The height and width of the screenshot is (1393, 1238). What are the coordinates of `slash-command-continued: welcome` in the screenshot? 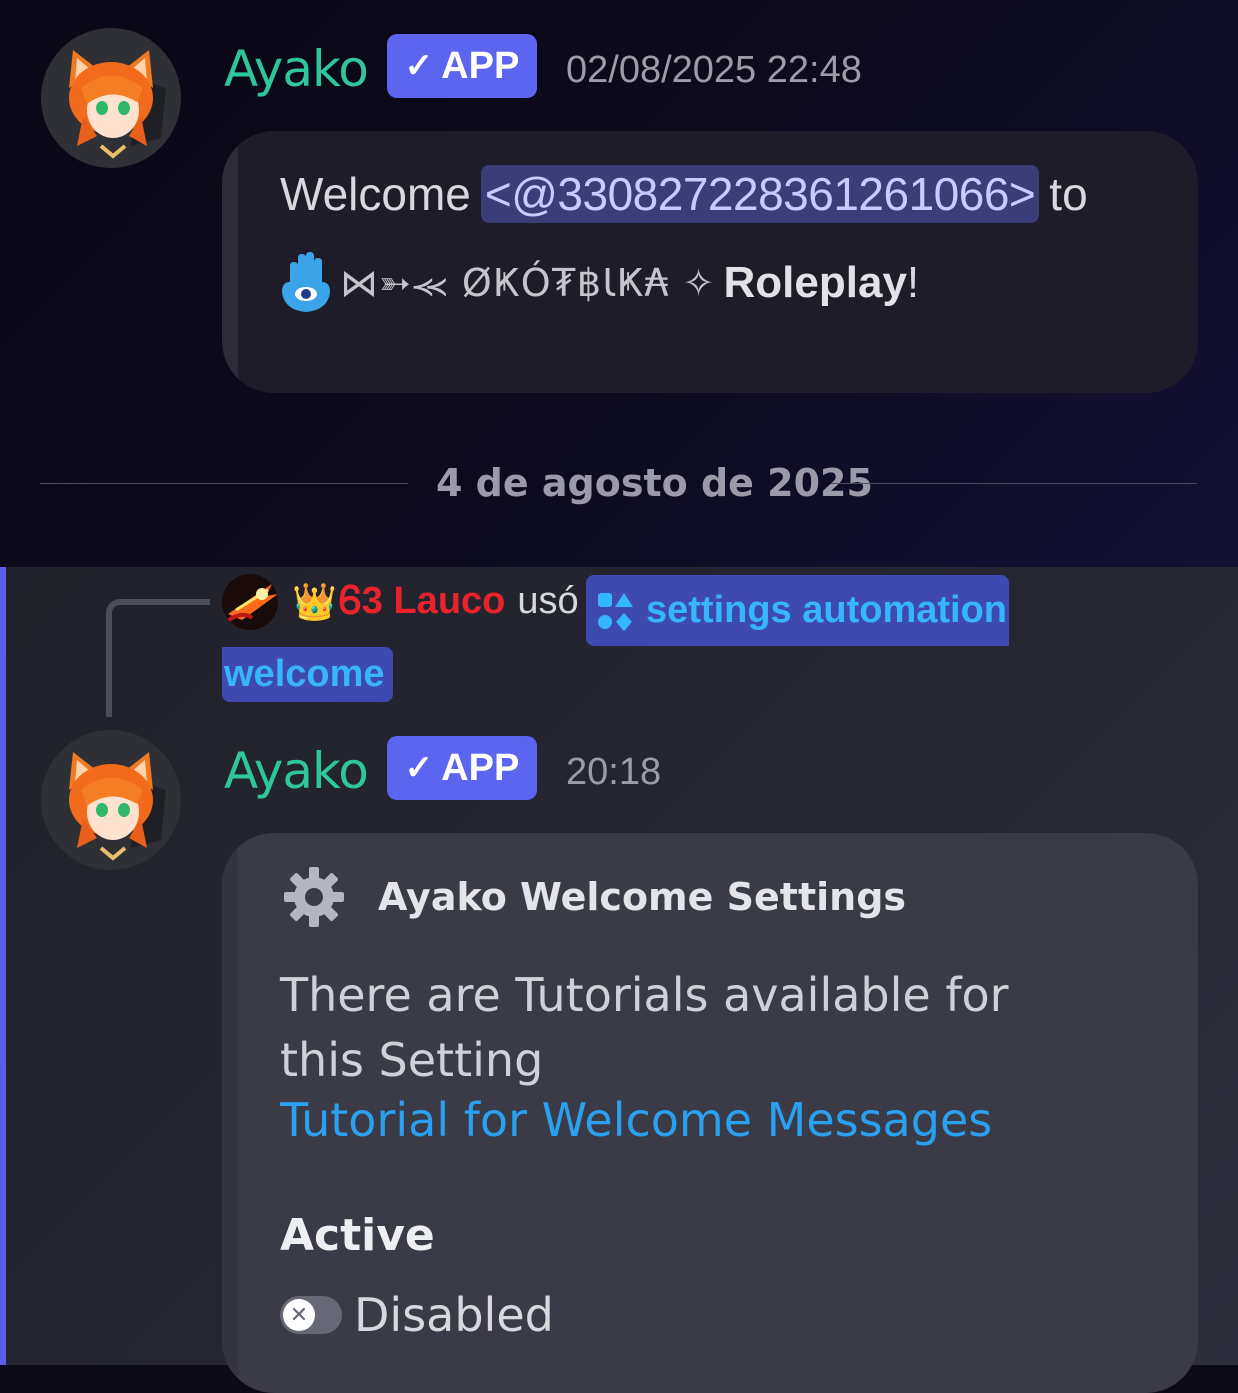 It's located at (307, 674).